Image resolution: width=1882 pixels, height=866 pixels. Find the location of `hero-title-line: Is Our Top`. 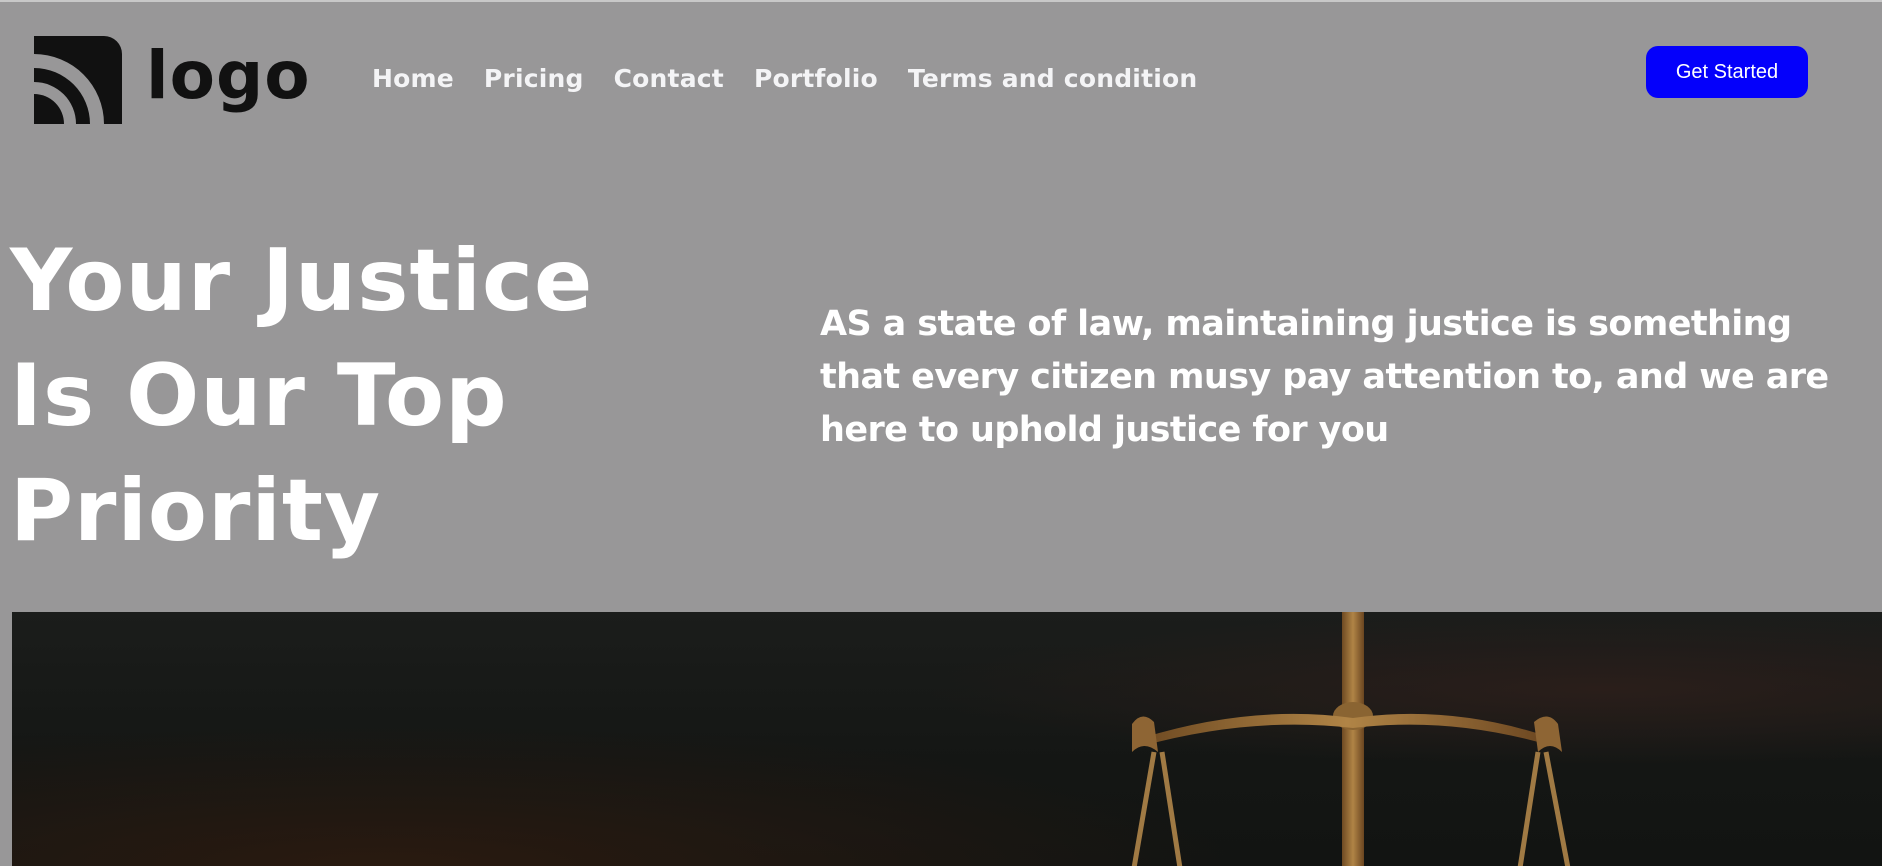

hero-title-line: Is Our Top is located at coordinates (259, 396).